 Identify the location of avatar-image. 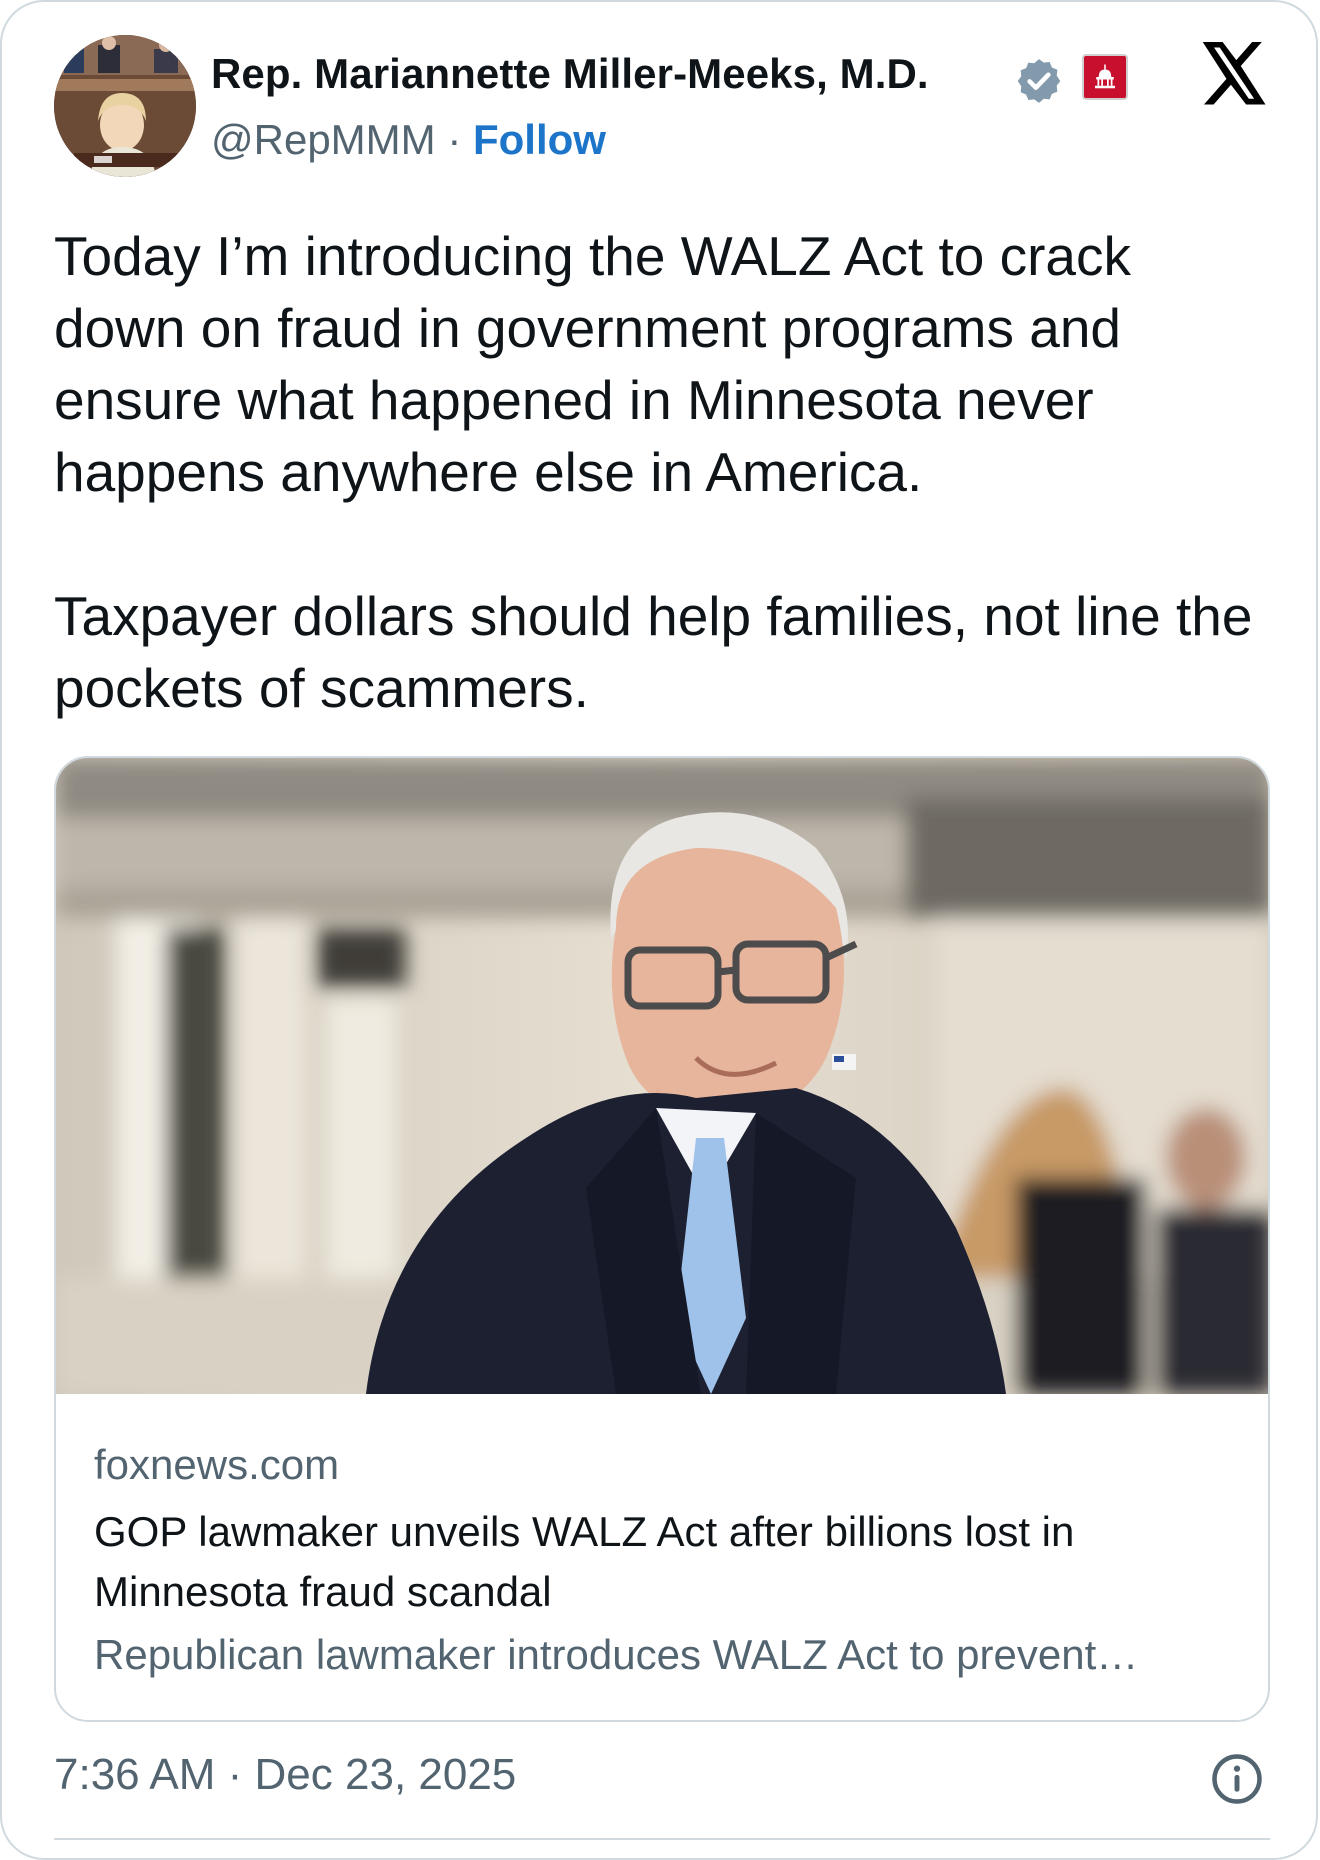
(125, 106).